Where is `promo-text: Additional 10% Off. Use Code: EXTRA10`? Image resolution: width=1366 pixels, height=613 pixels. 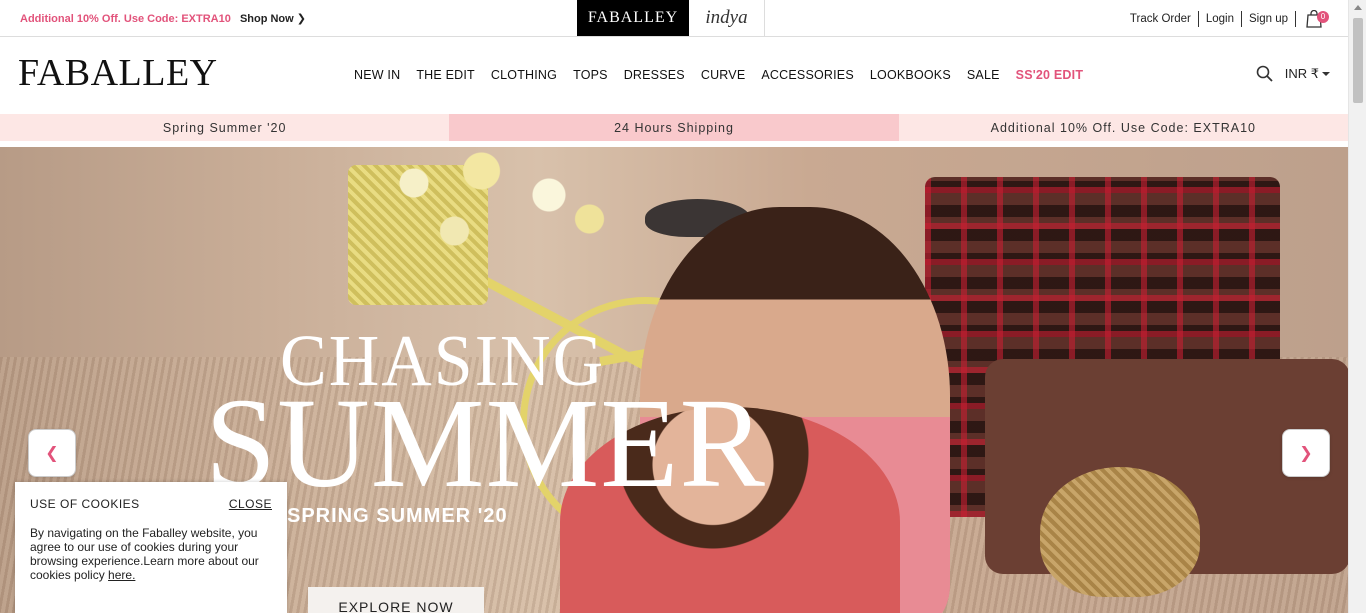
promo-text: Additional 10% Off. Use Code: EXTRA10 is located at coordinates (125, 19).